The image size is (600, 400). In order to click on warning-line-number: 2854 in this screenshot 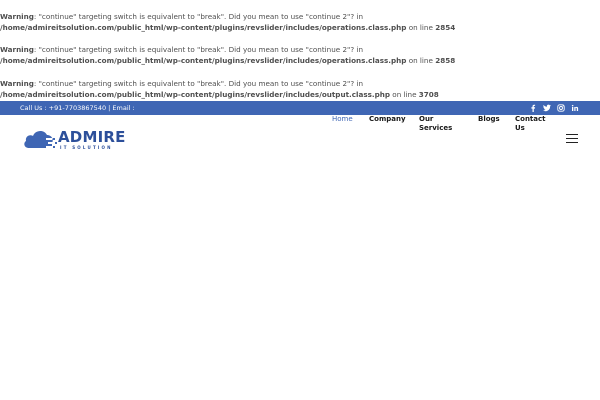, I will do `click(445, 27)`.